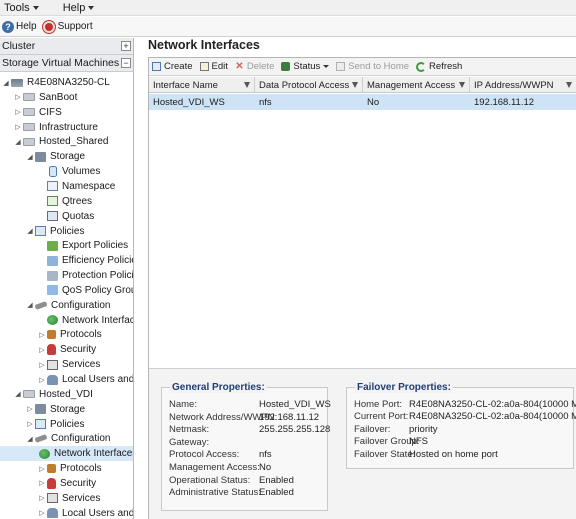 The height and width of the screenshot is (519, 576). What do you see at coordinates (19, 26) in the screenshot?
I see `help-button: ? Help` at bounding box center [19, 26].